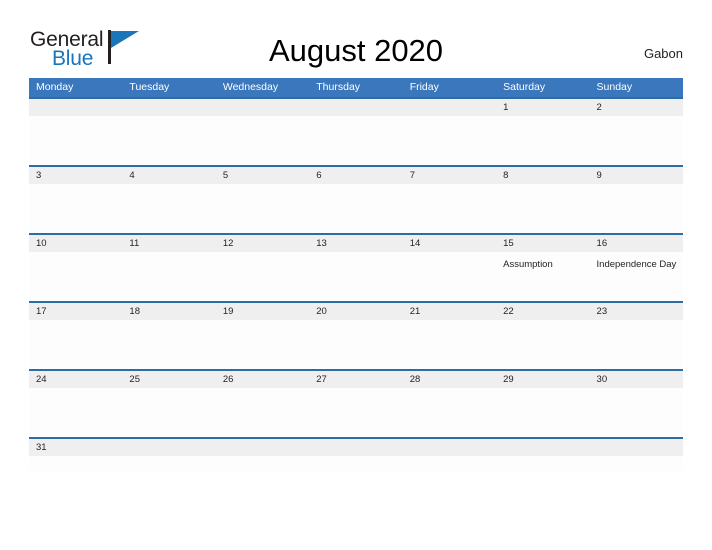 The height and width of the screenshot is (550, 712). Describe the element at coordinates (542, 175) in the screenshot. I see `date-number: 8` at that location.